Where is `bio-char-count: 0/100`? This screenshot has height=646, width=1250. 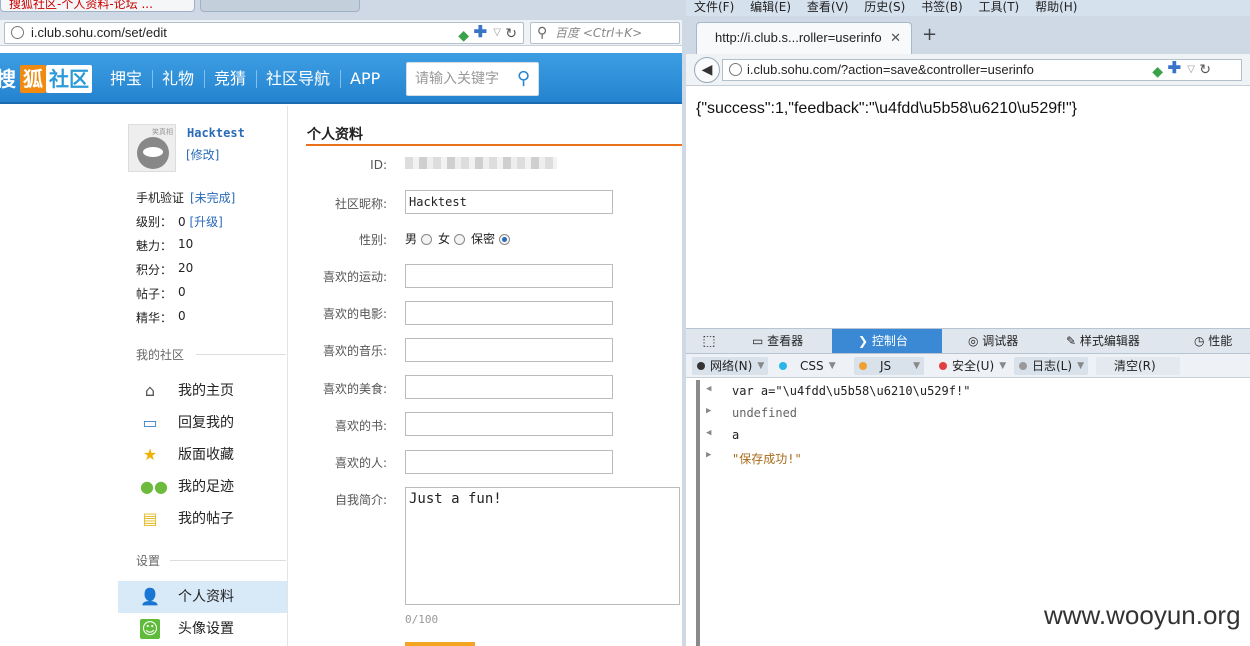
bio-char-count: 0/100 is located at coordinates (422, 619).